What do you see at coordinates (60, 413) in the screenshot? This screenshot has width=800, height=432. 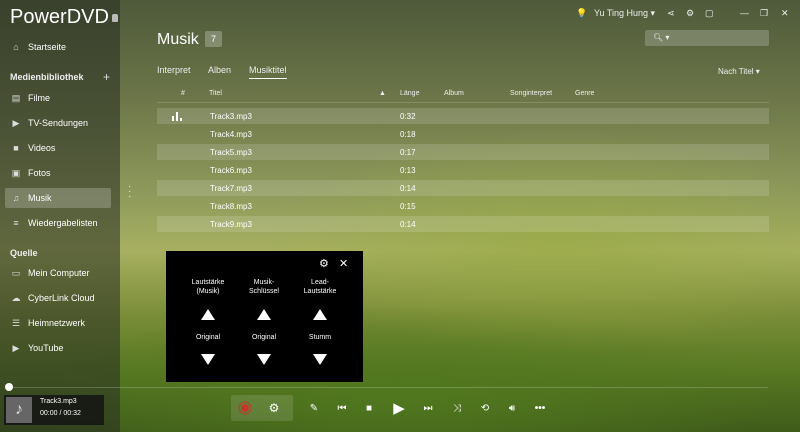 I see `now-playing-time: 00:00 / 00:32` at bounding box center [60, 413].